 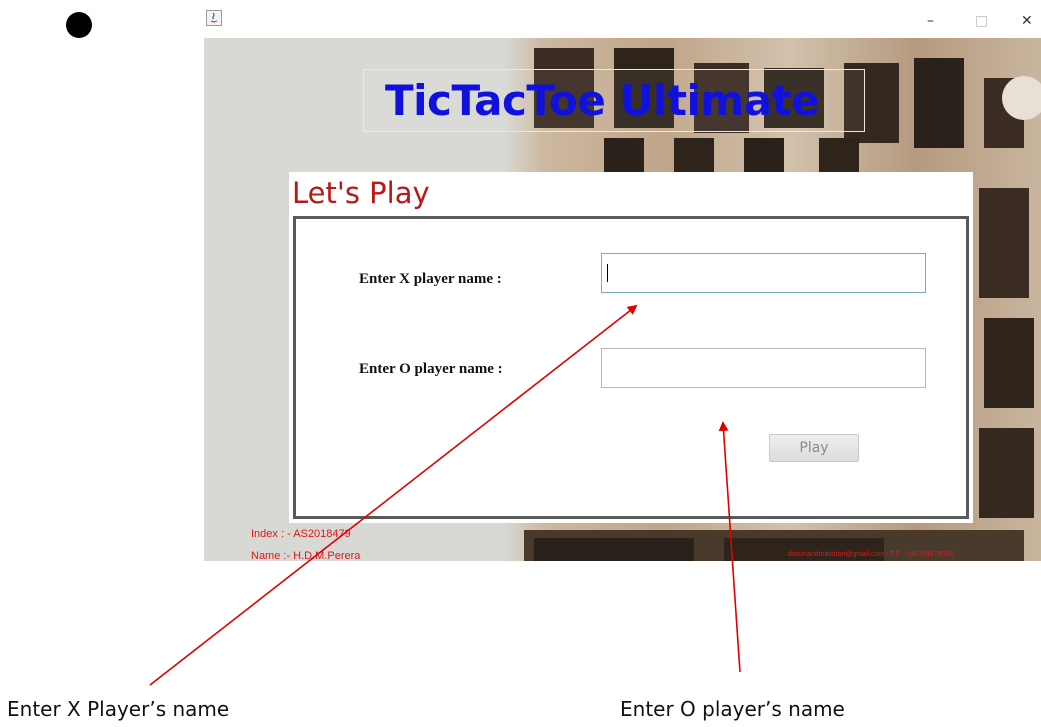 I want to click on x-arrow-caption: Enter X Player’s name, so click(x=118, y=709).